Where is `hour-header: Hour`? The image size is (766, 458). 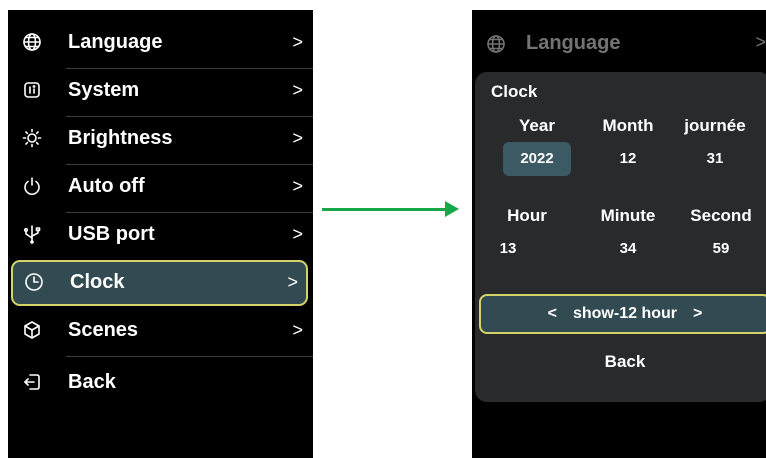
hour-header: Hour is located at coordinates (527, 215).